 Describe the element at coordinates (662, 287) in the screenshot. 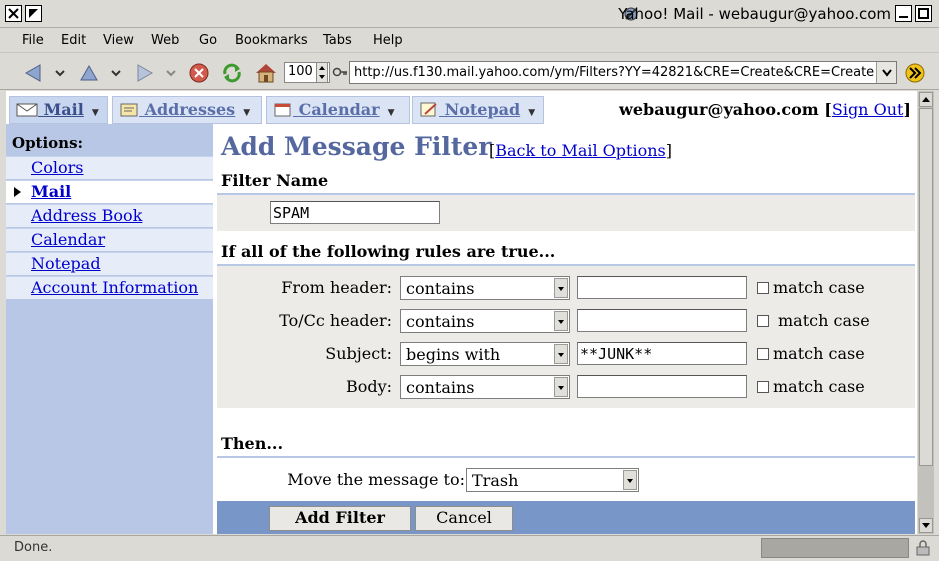

I see `from-header-value-input` at that location.